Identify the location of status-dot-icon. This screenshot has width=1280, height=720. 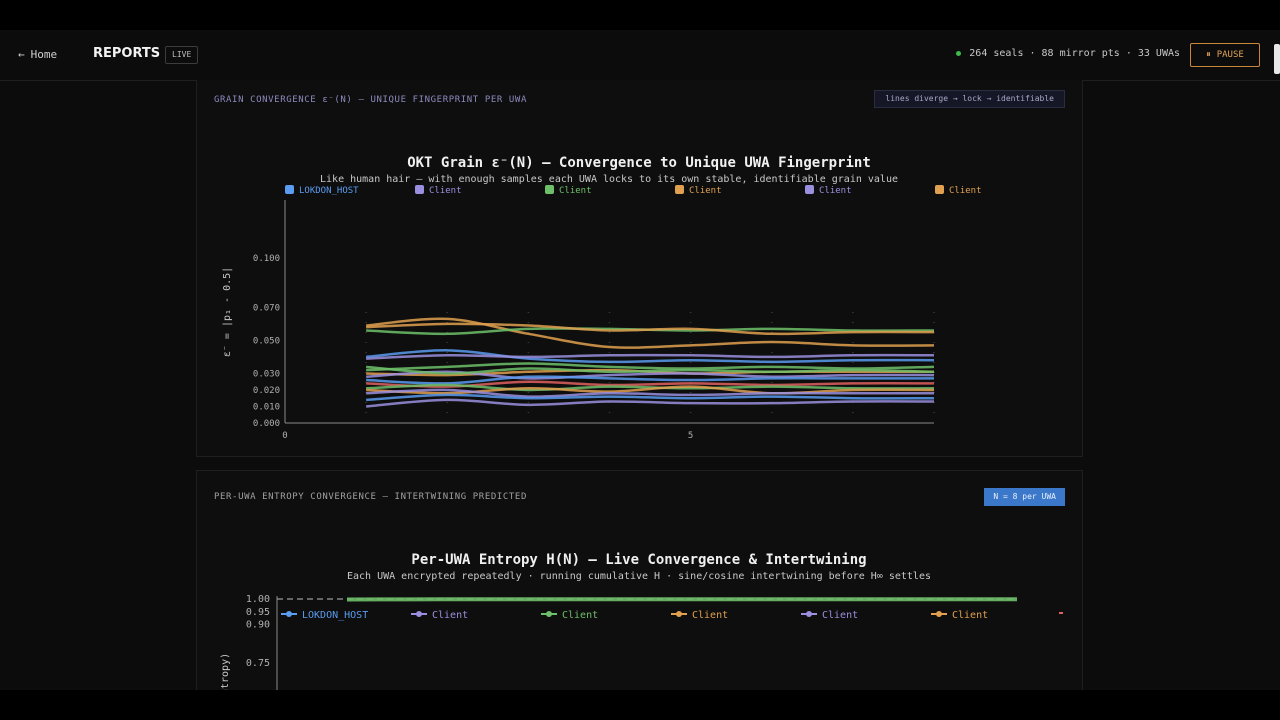
(959, 53).